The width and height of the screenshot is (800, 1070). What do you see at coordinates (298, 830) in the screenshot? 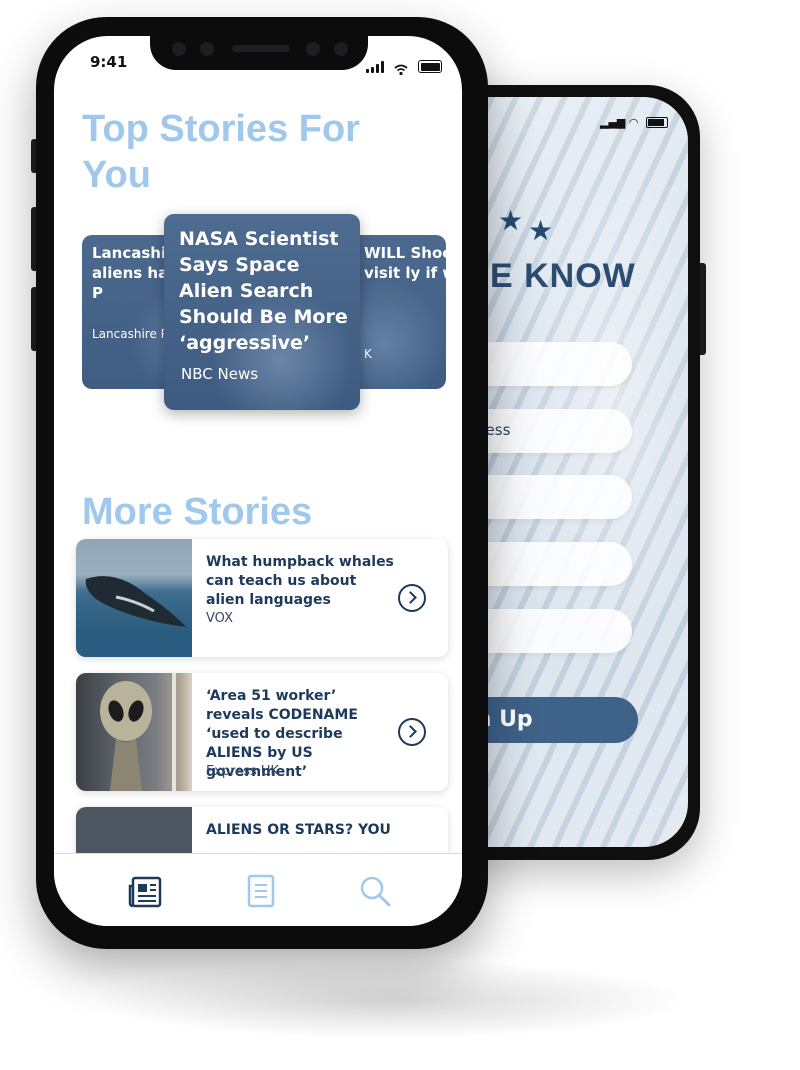
I see `story-title: ALIENS OR STARS? YOU` at bounding box center [298, 830].